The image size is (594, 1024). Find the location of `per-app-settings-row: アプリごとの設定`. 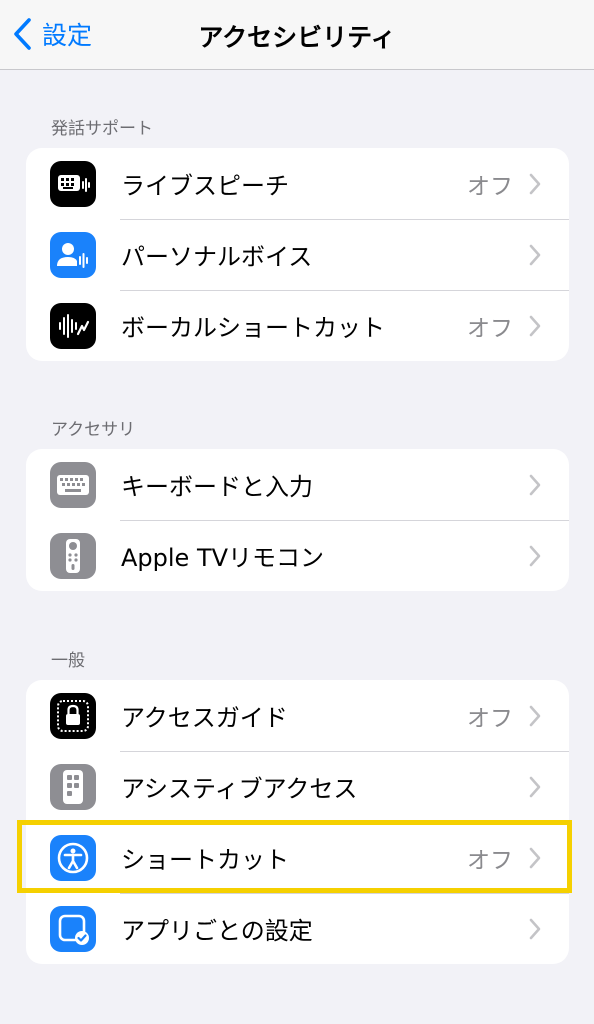

per-app-settings-row: アプリごとの設定 is located at coordinates (297, 928).